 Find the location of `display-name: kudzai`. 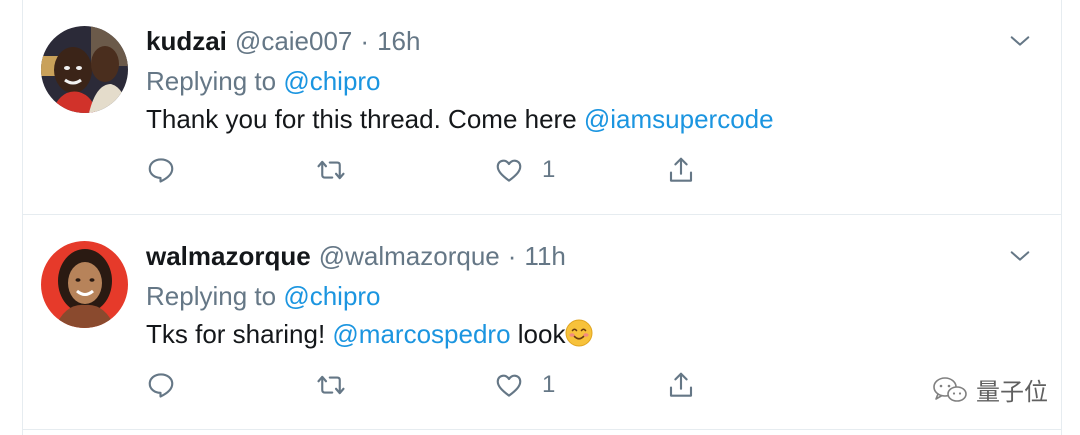

display-name: kudzai is located at coordinates (186, 41).